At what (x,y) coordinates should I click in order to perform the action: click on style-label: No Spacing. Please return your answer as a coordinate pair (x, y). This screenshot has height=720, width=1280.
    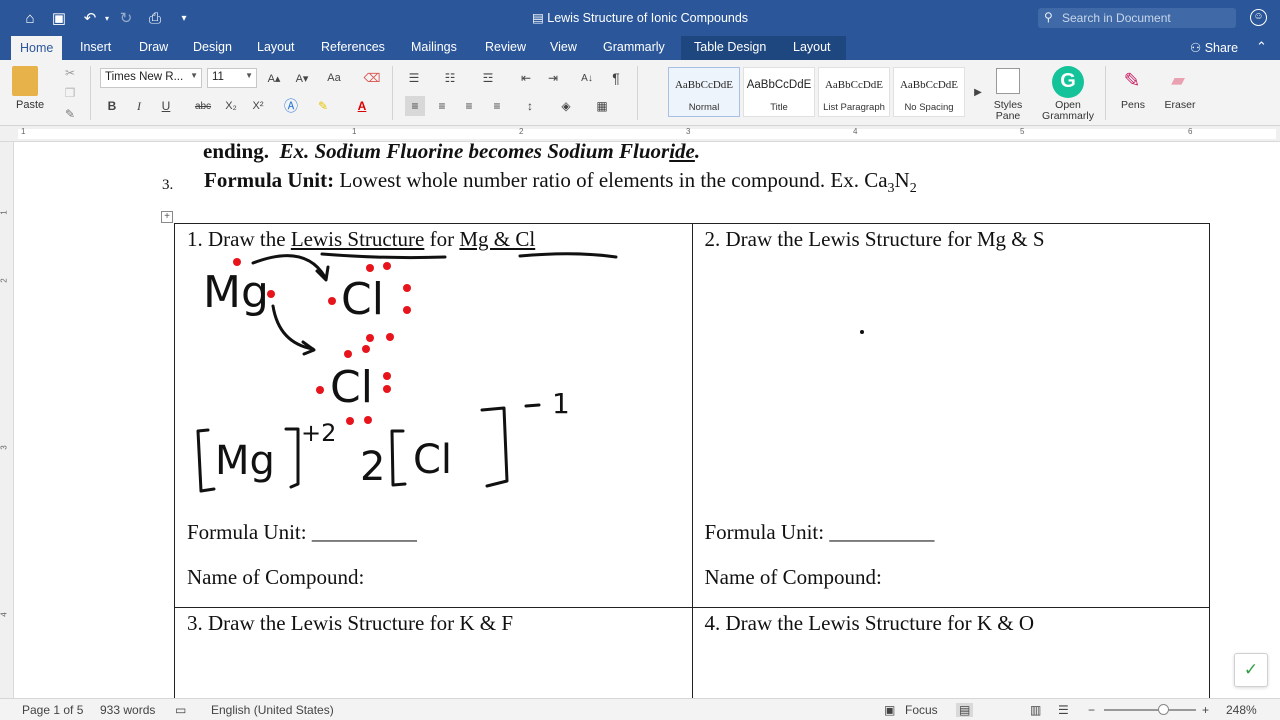
    Looking at the image, I should click on (929, 107).